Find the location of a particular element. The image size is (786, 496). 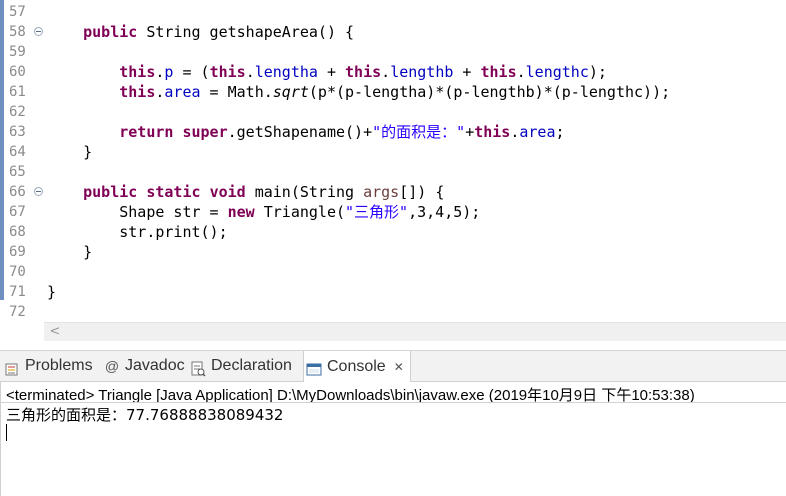

tab-declaration: Declaration is located at coordinates (241, 366).